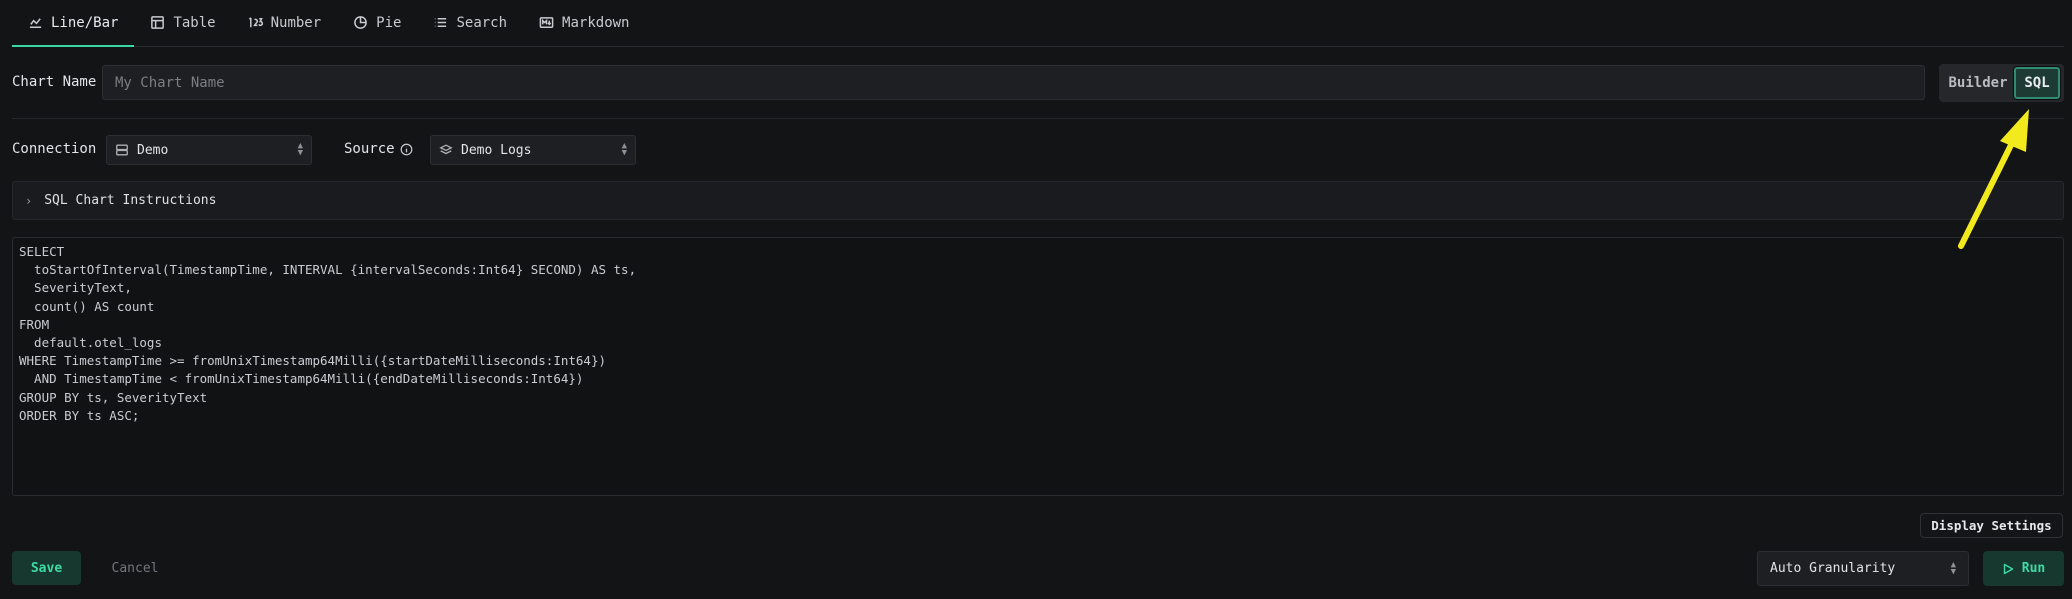  Describe the element at coordinates (2008, 568) in the screenshot. I see `play-icon` at that location.